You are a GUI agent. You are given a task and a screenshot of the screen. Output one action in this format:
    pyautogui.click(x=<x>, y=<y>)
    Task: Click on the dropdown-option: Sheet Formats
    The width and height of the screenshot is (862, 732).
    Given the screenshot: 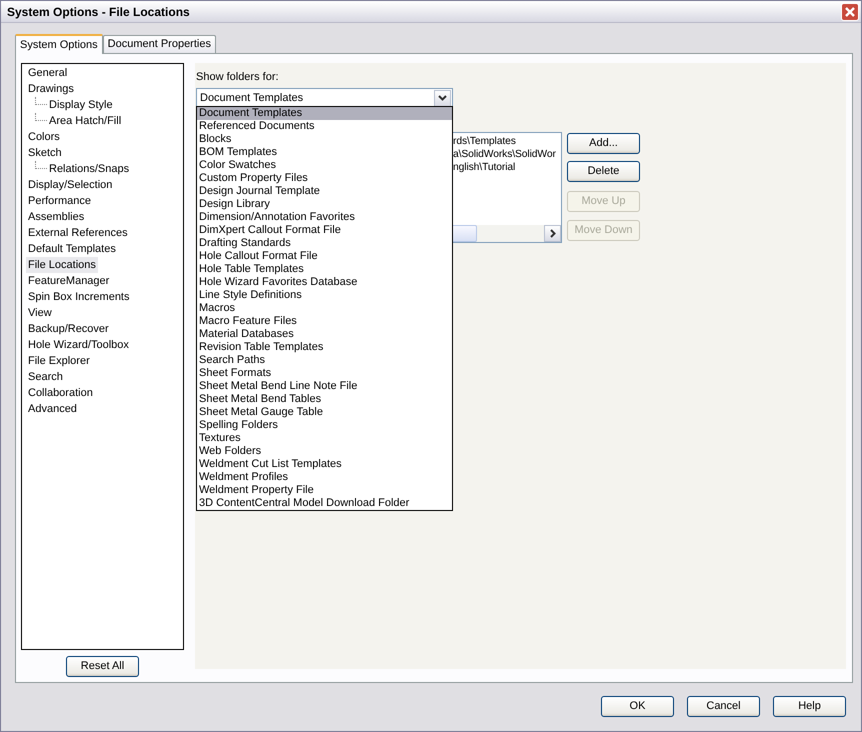 What is the action you would take?
    pyautogui.click(x=324, y=373)
    